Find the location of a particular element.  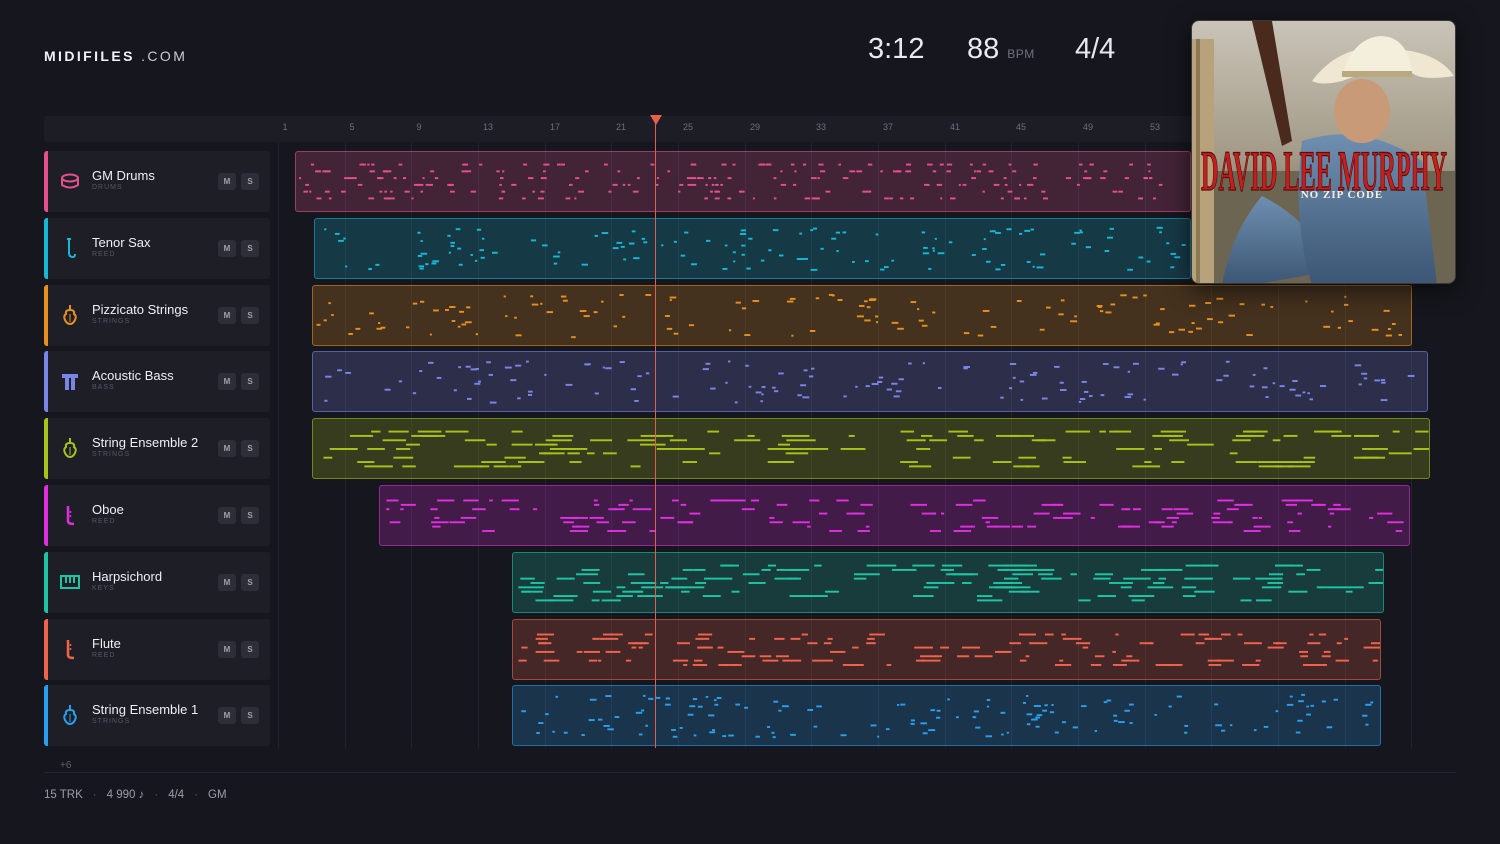

track-header: String Ensemble 1 STRINGS M S is located at coordinates (157, 715).